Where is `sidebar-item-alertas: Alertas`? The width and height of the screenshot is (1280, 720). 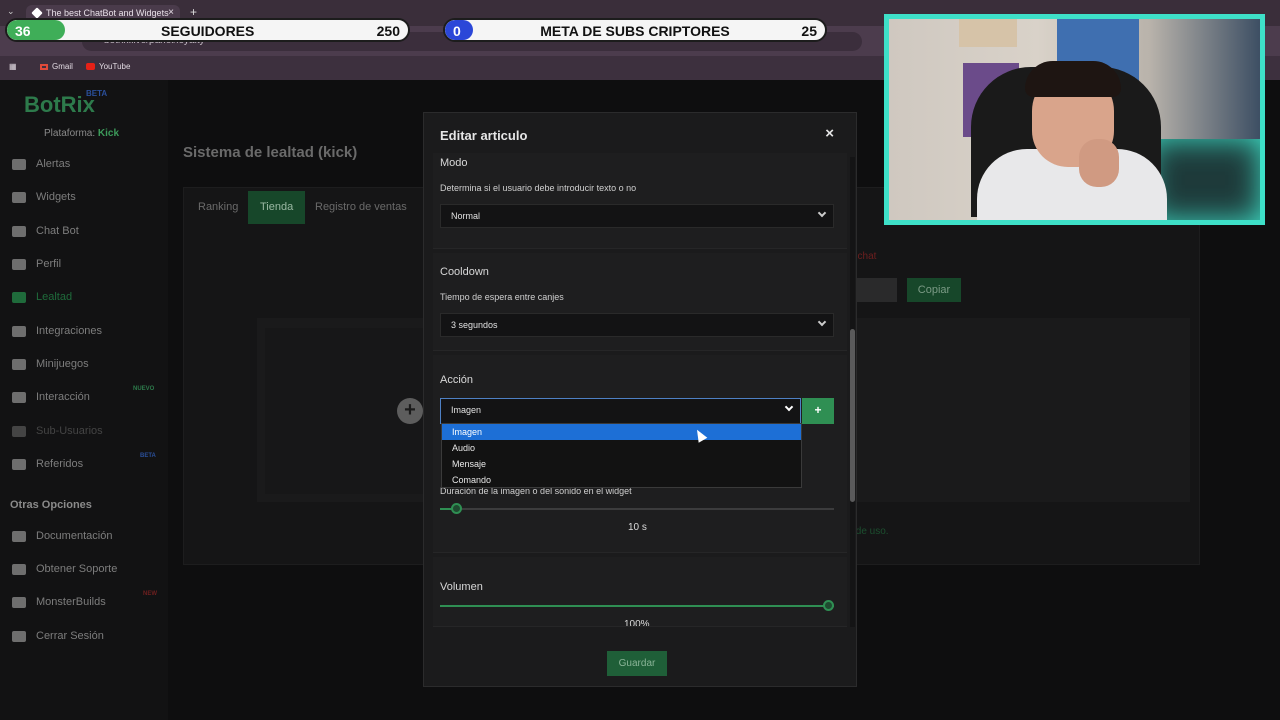 sidebar-item-alertas: Alertas is located at coordinates (41, 164).